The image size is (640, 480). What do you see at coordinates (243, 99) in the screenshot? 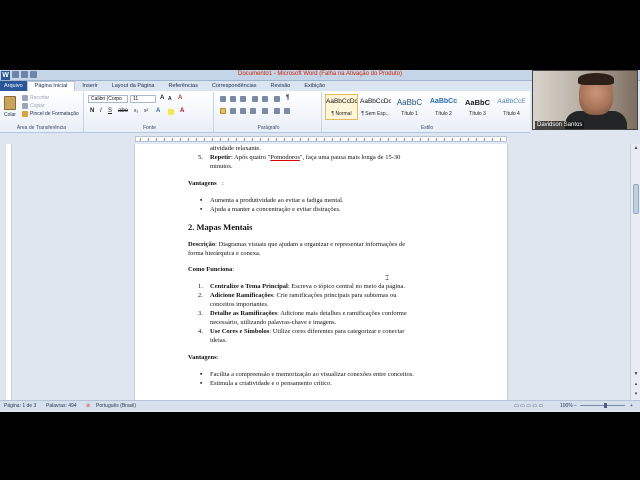
I see `multilevel-list-icon` at bounding box center [243, 99].